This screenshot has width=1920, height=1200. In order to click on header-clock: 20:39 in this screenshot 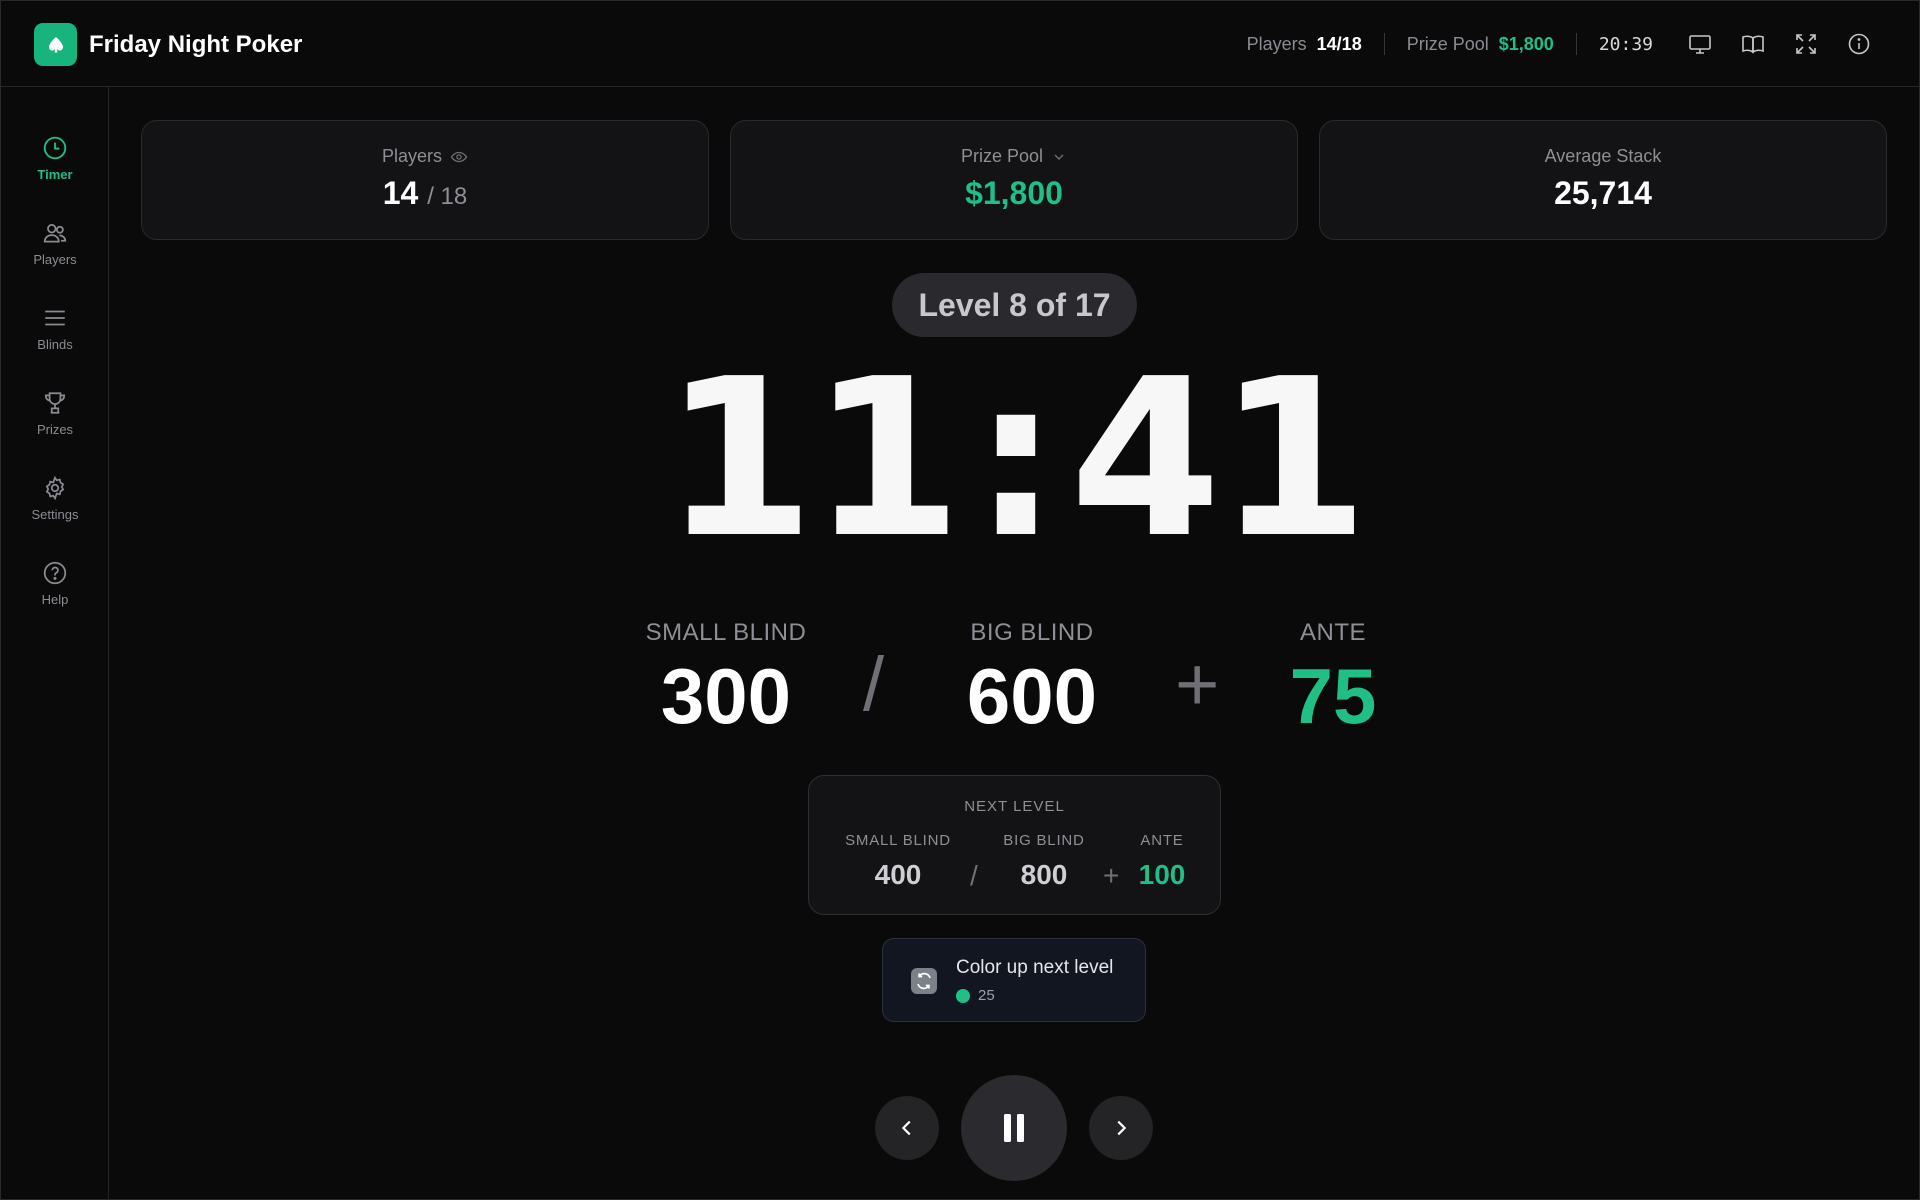, I will do `click(1625, 44)`.